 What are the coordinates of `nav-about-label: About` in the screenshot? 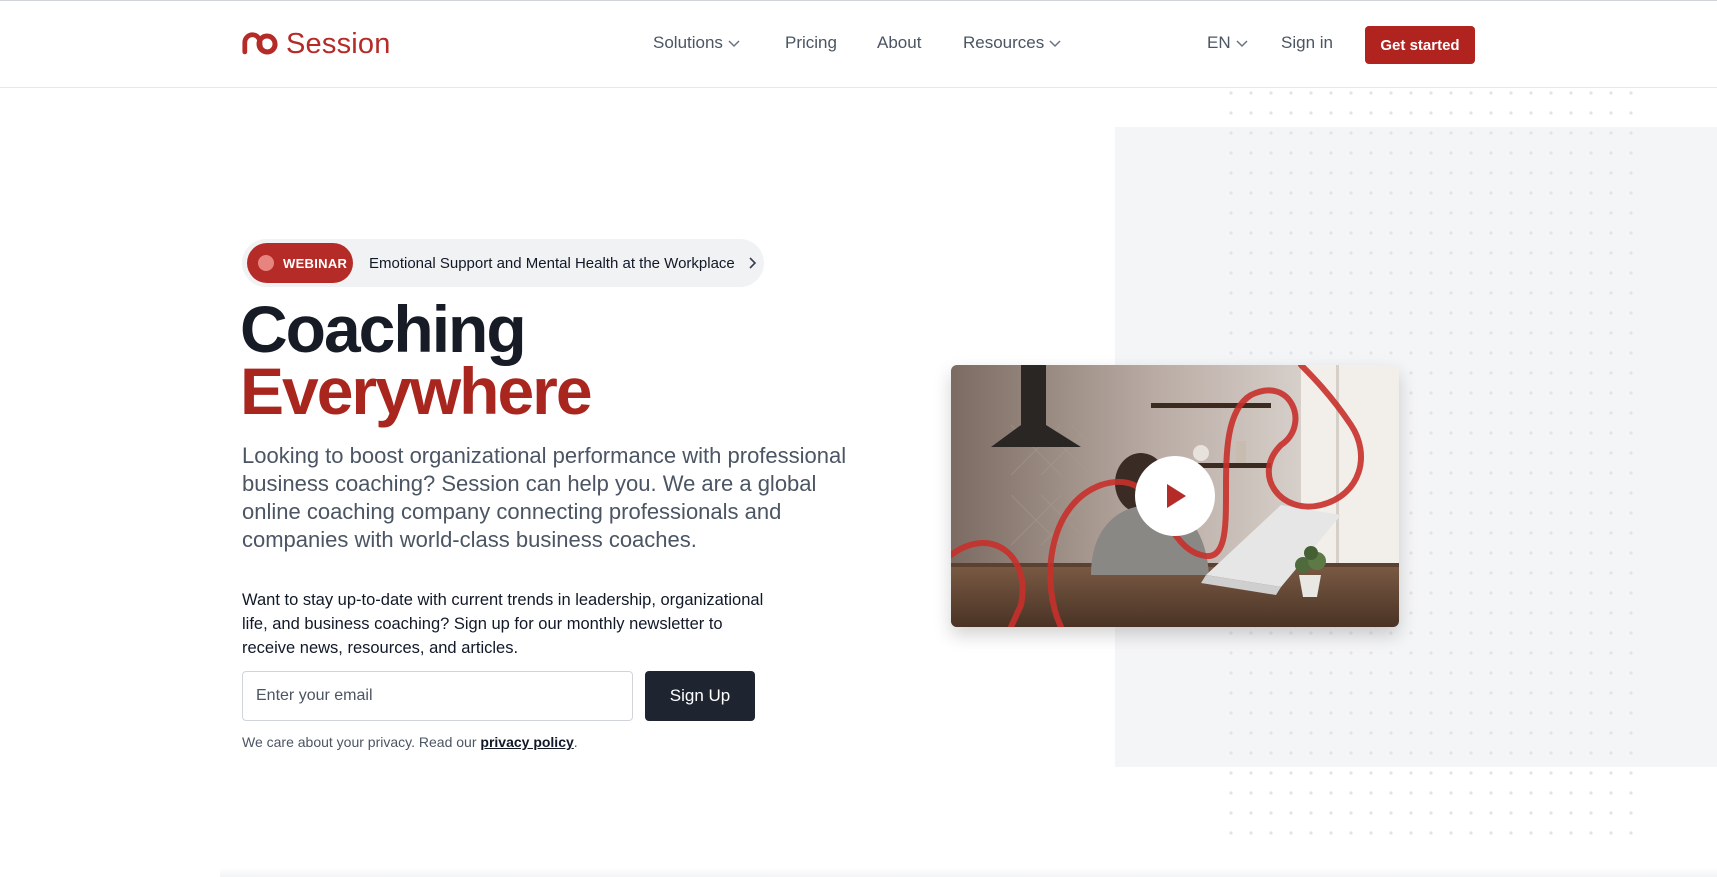 It's located at (899, 42).